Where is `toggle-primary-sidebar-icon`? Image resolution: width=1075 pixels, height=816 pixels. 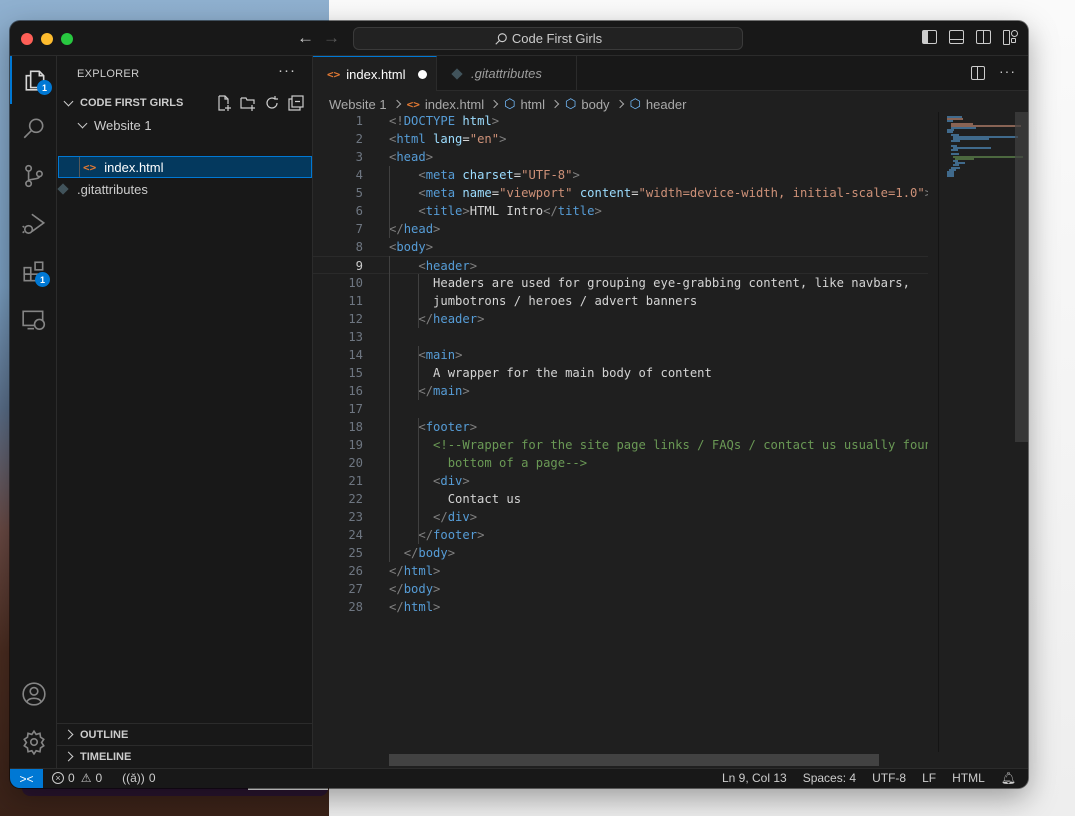 toggle-primary-sidebar-icon is located at coordinates (929, 37).